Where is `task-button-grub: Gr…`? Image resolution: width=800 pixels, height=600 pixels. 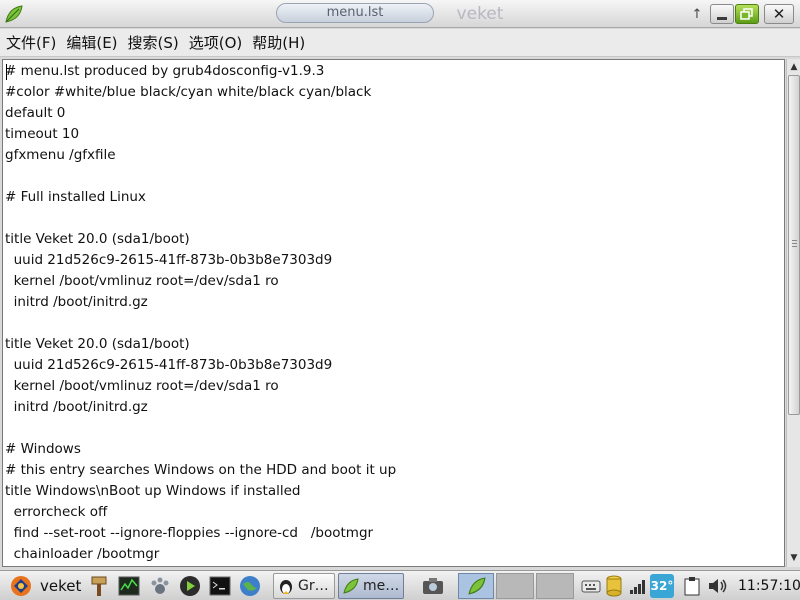
task-button-grub: Gr… is located at coordinates (304, 586).